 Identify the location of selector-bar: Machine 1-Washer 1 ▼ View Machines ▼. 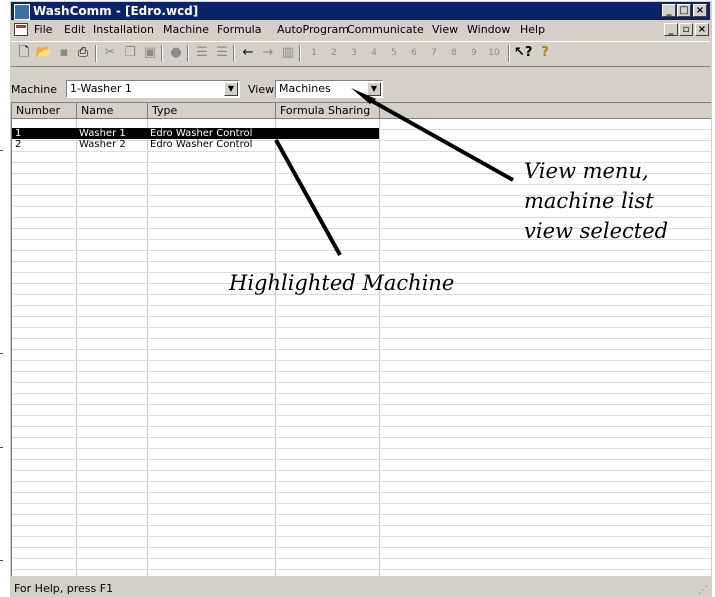
(360, 90).